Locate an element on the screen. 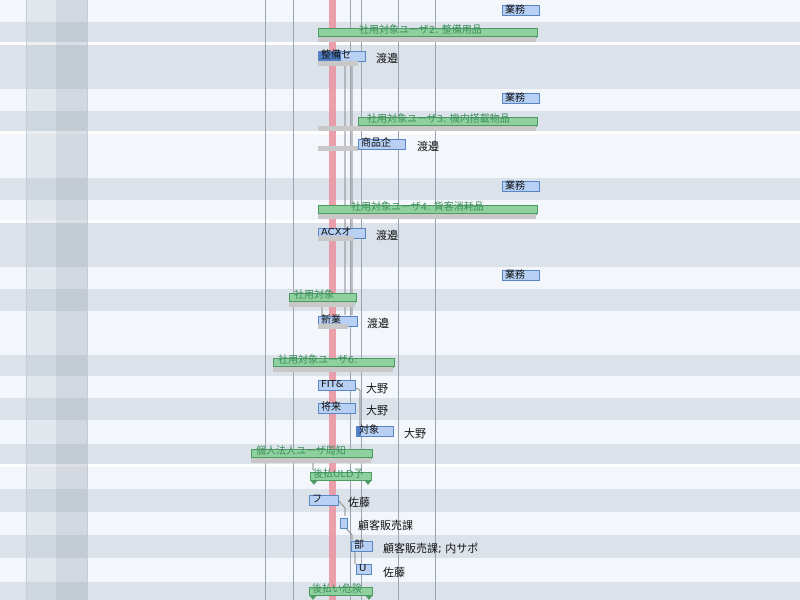  task-label: 対象 is located at coordinates (369, 430).